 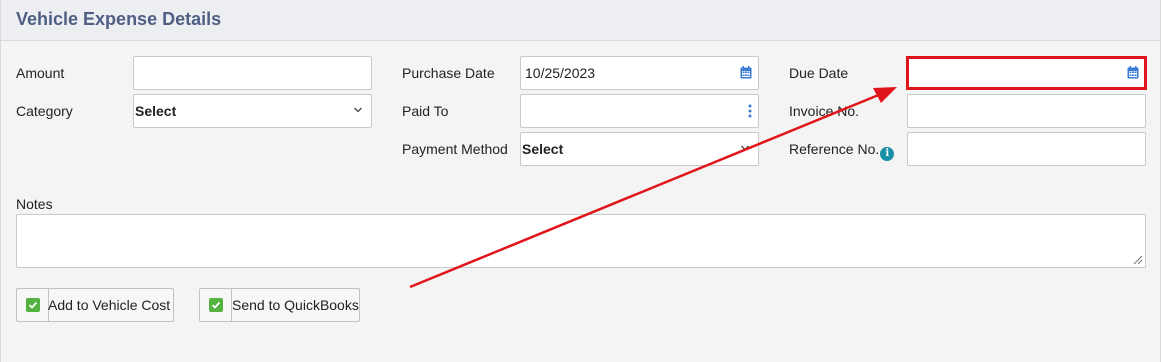 What do you see at coordinates (425, 111) in the screenshot?
I see `paid-to-label: Paid To` at bounding box center [425, 111].